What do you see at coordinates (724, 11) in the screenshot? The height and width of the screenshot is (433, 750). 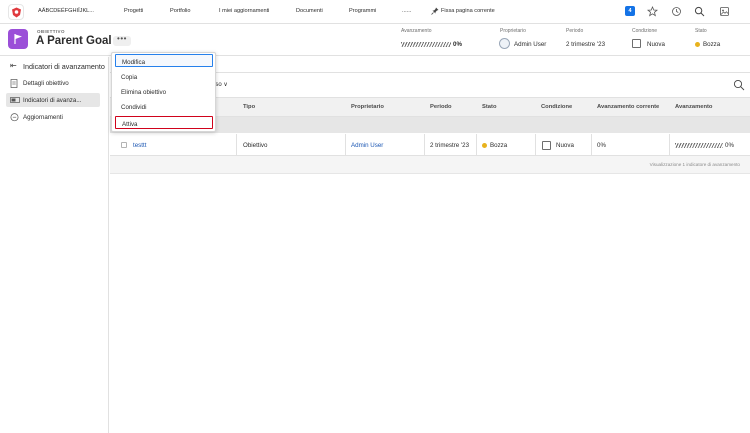 I see `grid-icon` at bounding box center [724, 11].